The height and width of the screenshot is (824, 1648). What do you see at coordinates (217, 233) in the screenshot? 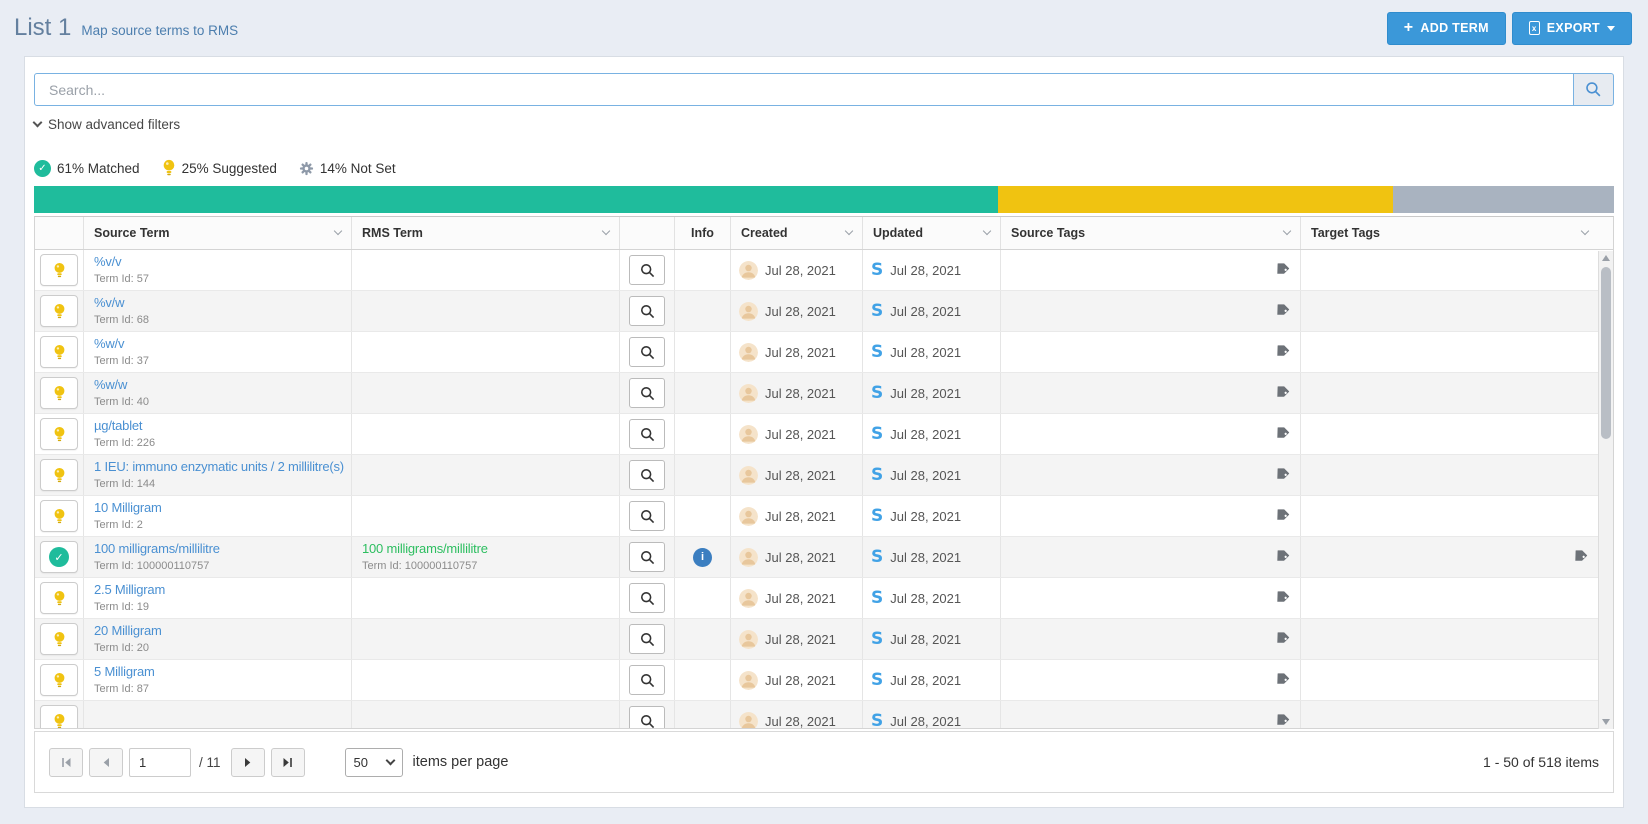
I see `column-header-source_term: Source Term` at bounding box center [217, 233].